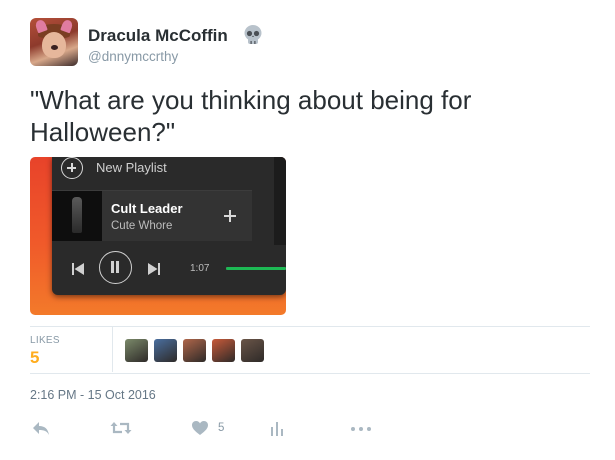  I want to click on divider-top, so click(310, 326).